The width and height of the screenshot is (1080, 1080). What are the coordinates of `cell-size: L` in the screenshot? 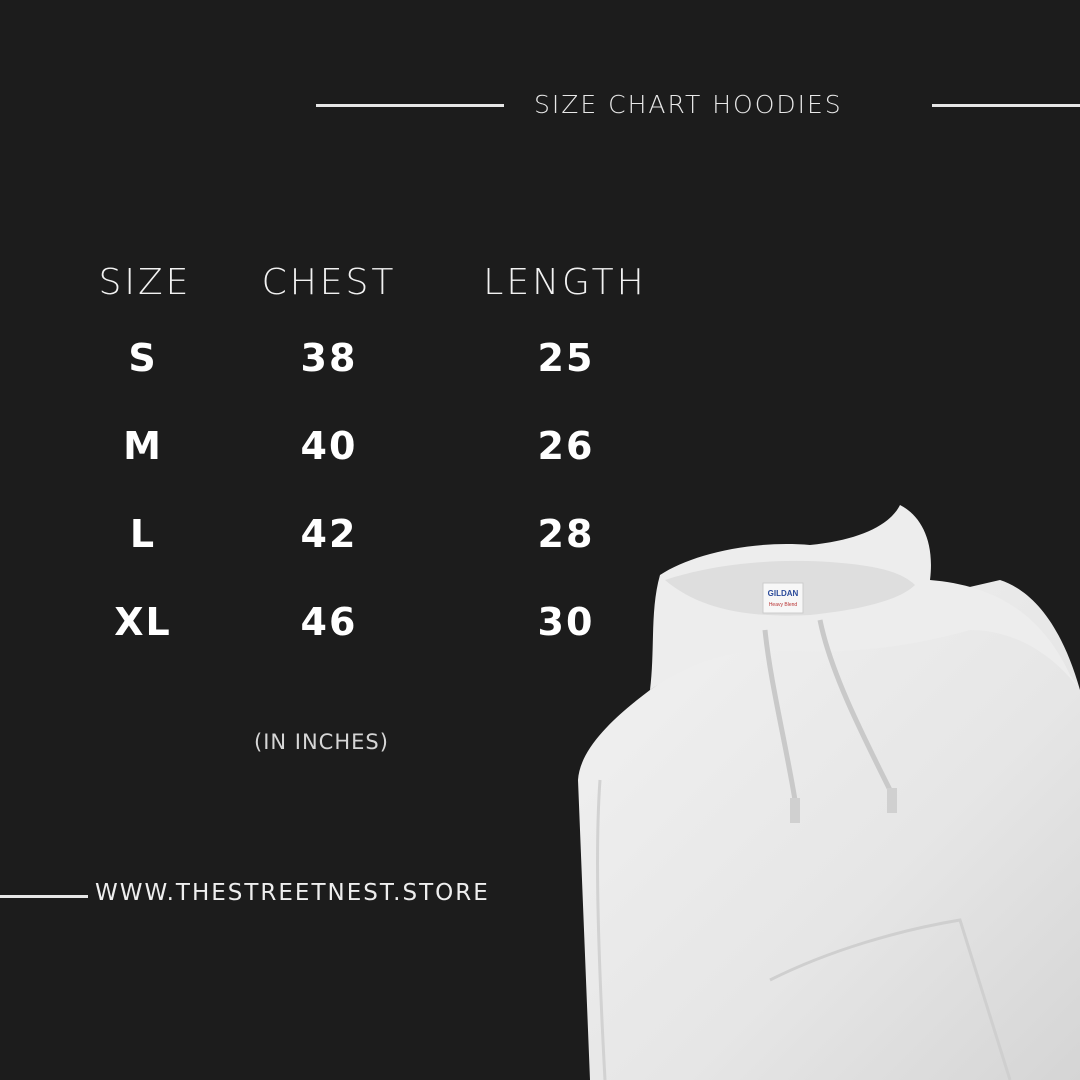 It's located at (143, 534).